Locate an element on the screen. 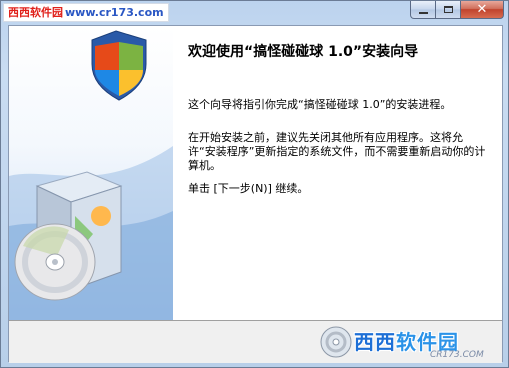 The height and width of the screenshot is (368, 509). intro-text: 这个向导将指引你完成“搞怪碰碰球 1.0”的安装进程。 is located at coordinates (320, 104).